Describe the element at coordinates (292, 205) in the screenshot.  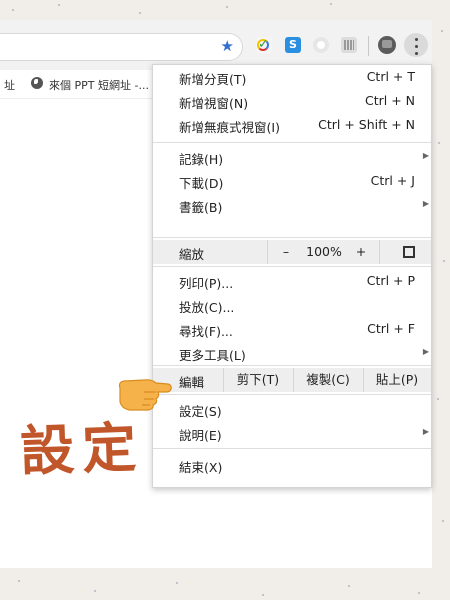
I see `menu-item-bookmarks: 書籤(B) ▶` at that location.